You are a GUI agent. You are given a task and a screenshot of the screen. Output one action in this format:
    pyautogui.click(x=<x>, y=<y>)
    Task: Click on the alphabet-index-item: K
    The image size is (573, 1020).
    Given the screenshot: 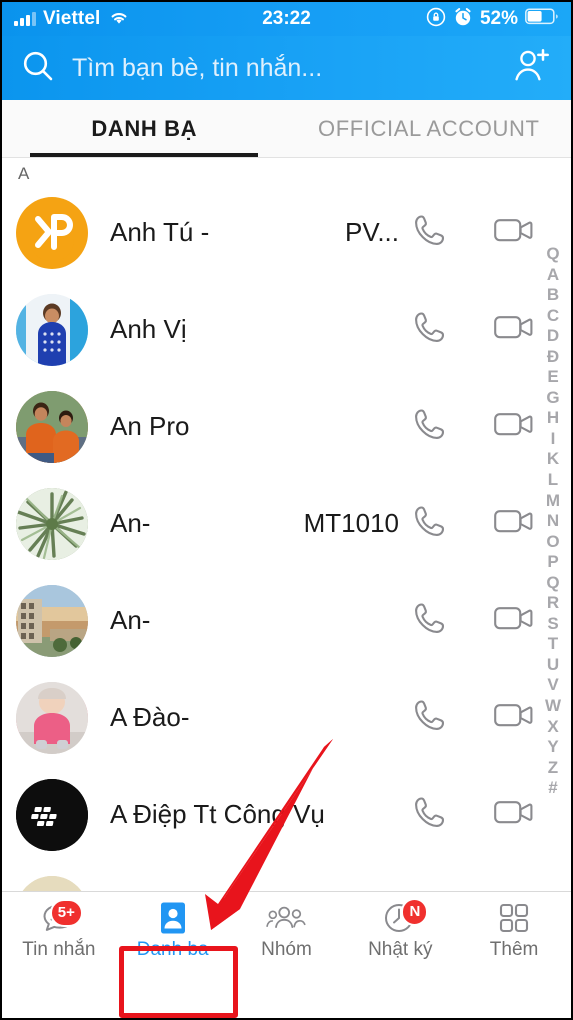 What is the action you would take?
    pyautogui.click(x=553, y=459)
    